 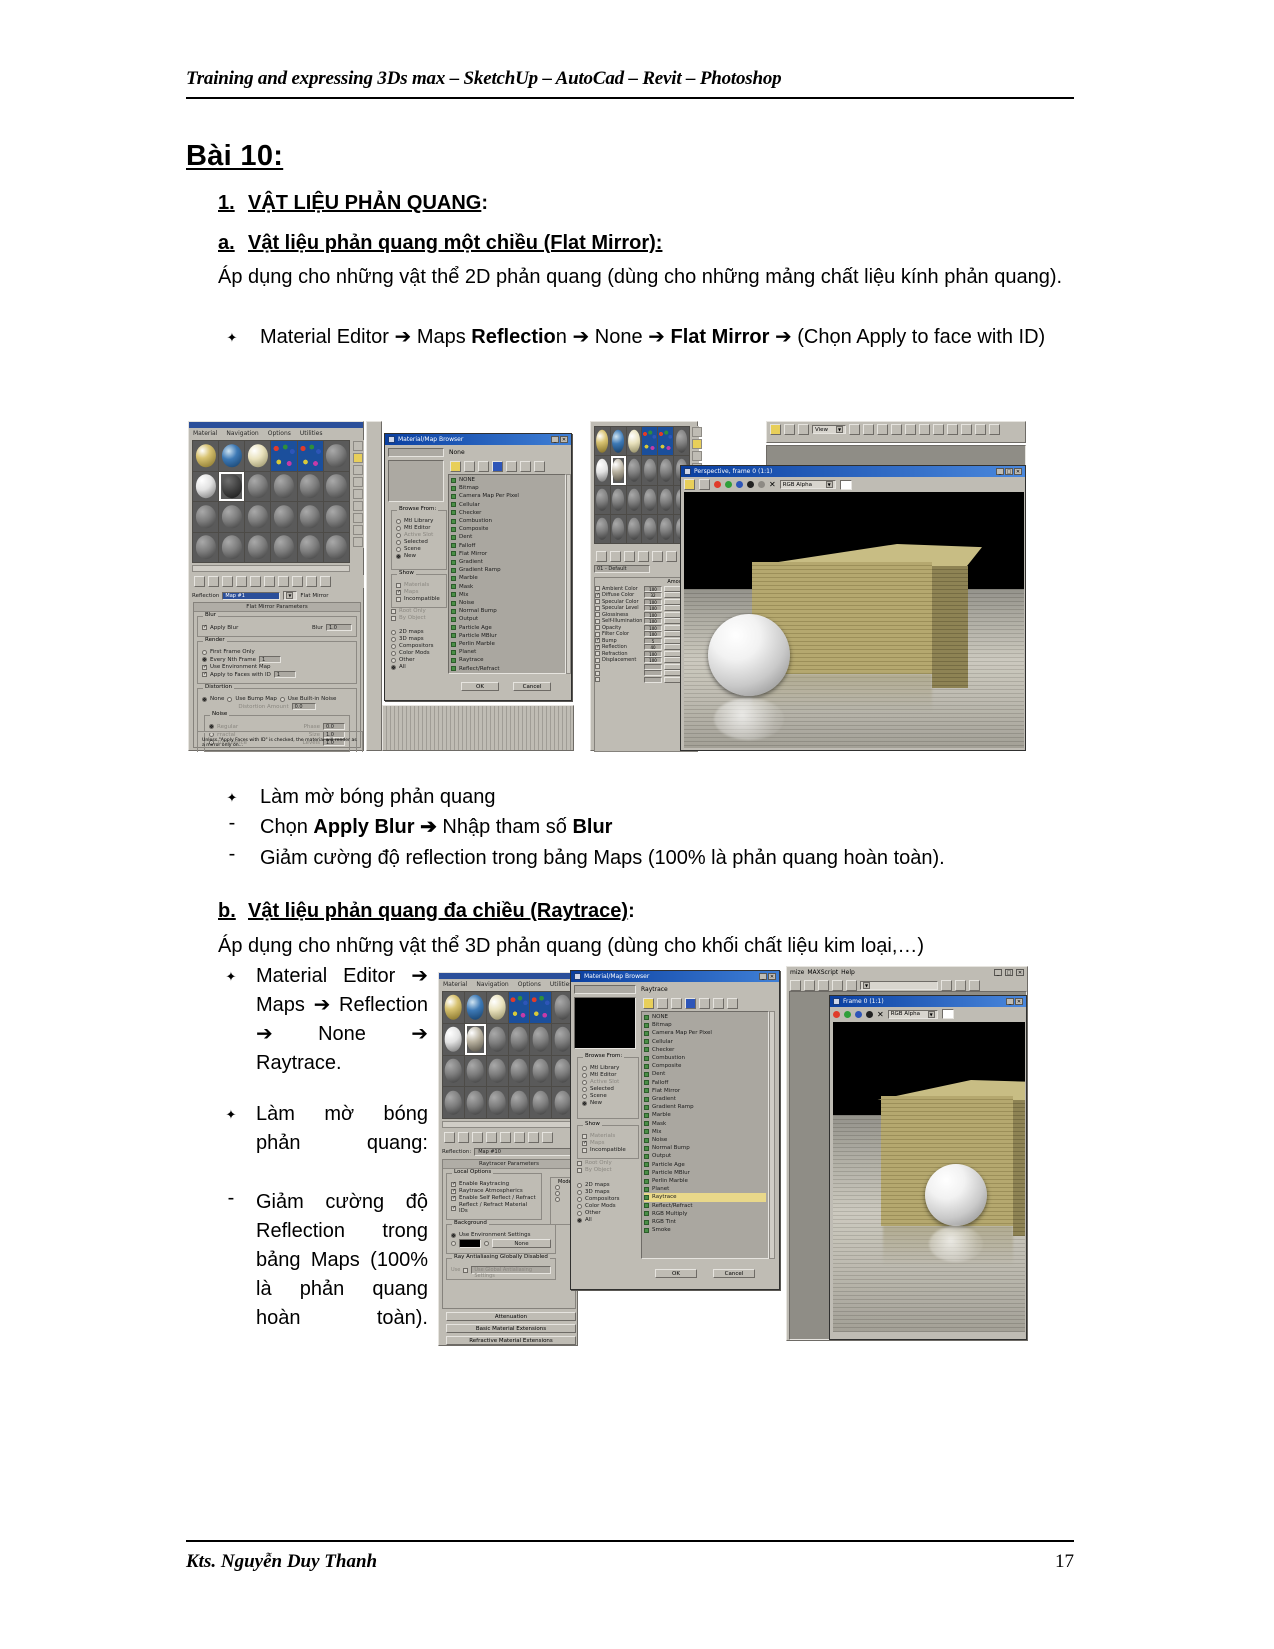 What do you see at coordinates (358, 506) in the screenshot?
I see `make-preview-icon` at bounding box center [358, 506].